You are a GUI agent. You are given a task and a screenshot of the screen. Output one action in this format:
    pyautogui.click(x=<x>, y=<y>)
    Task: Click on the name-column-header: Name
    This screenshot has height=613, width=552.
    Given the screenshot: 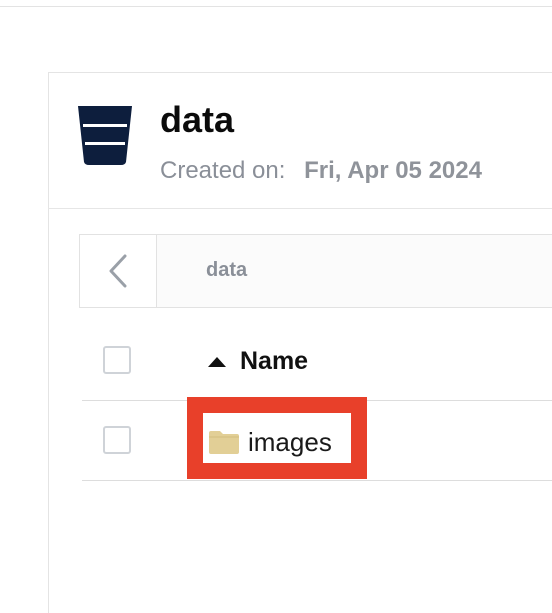 What is the action you would take?
    pyautogui.click(x=258, y=361)
    